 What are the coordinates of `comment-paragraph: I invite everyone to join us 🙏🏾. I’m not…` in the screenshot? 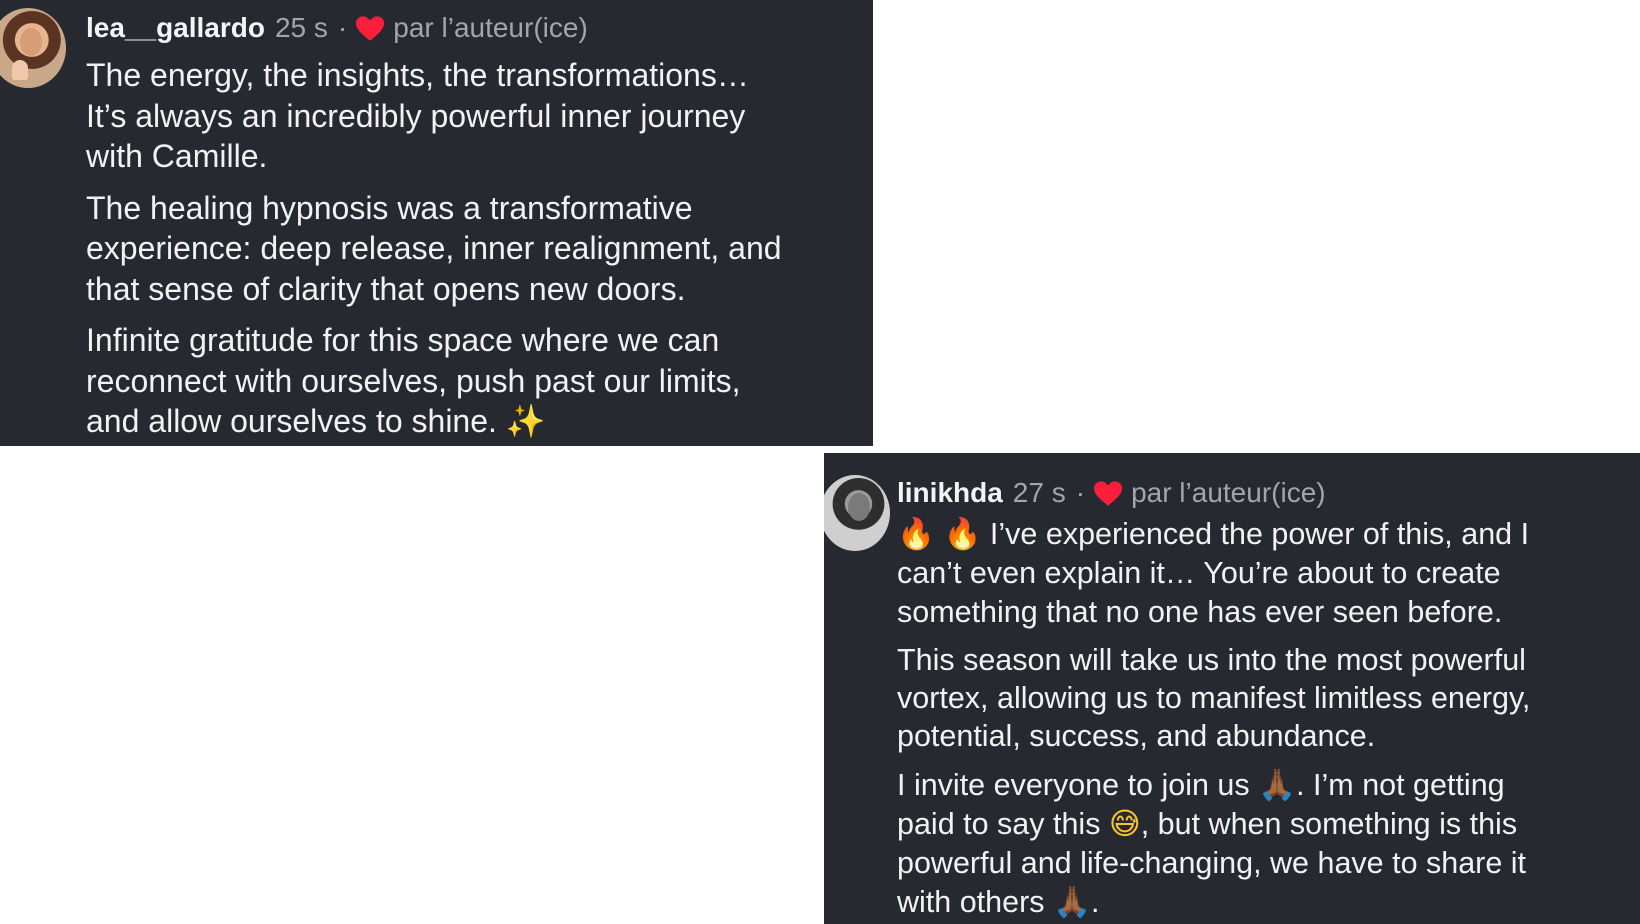 It's located at (1213, 844).